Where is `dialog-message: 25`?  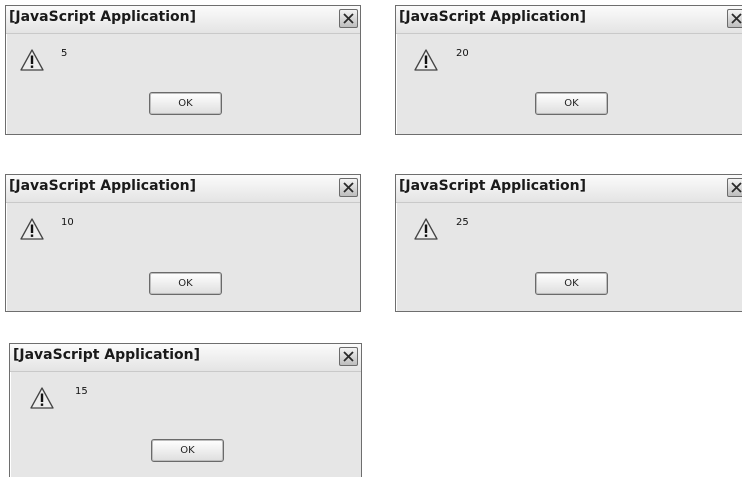
dialog-message: 25 is located at coordinates (462, 222).